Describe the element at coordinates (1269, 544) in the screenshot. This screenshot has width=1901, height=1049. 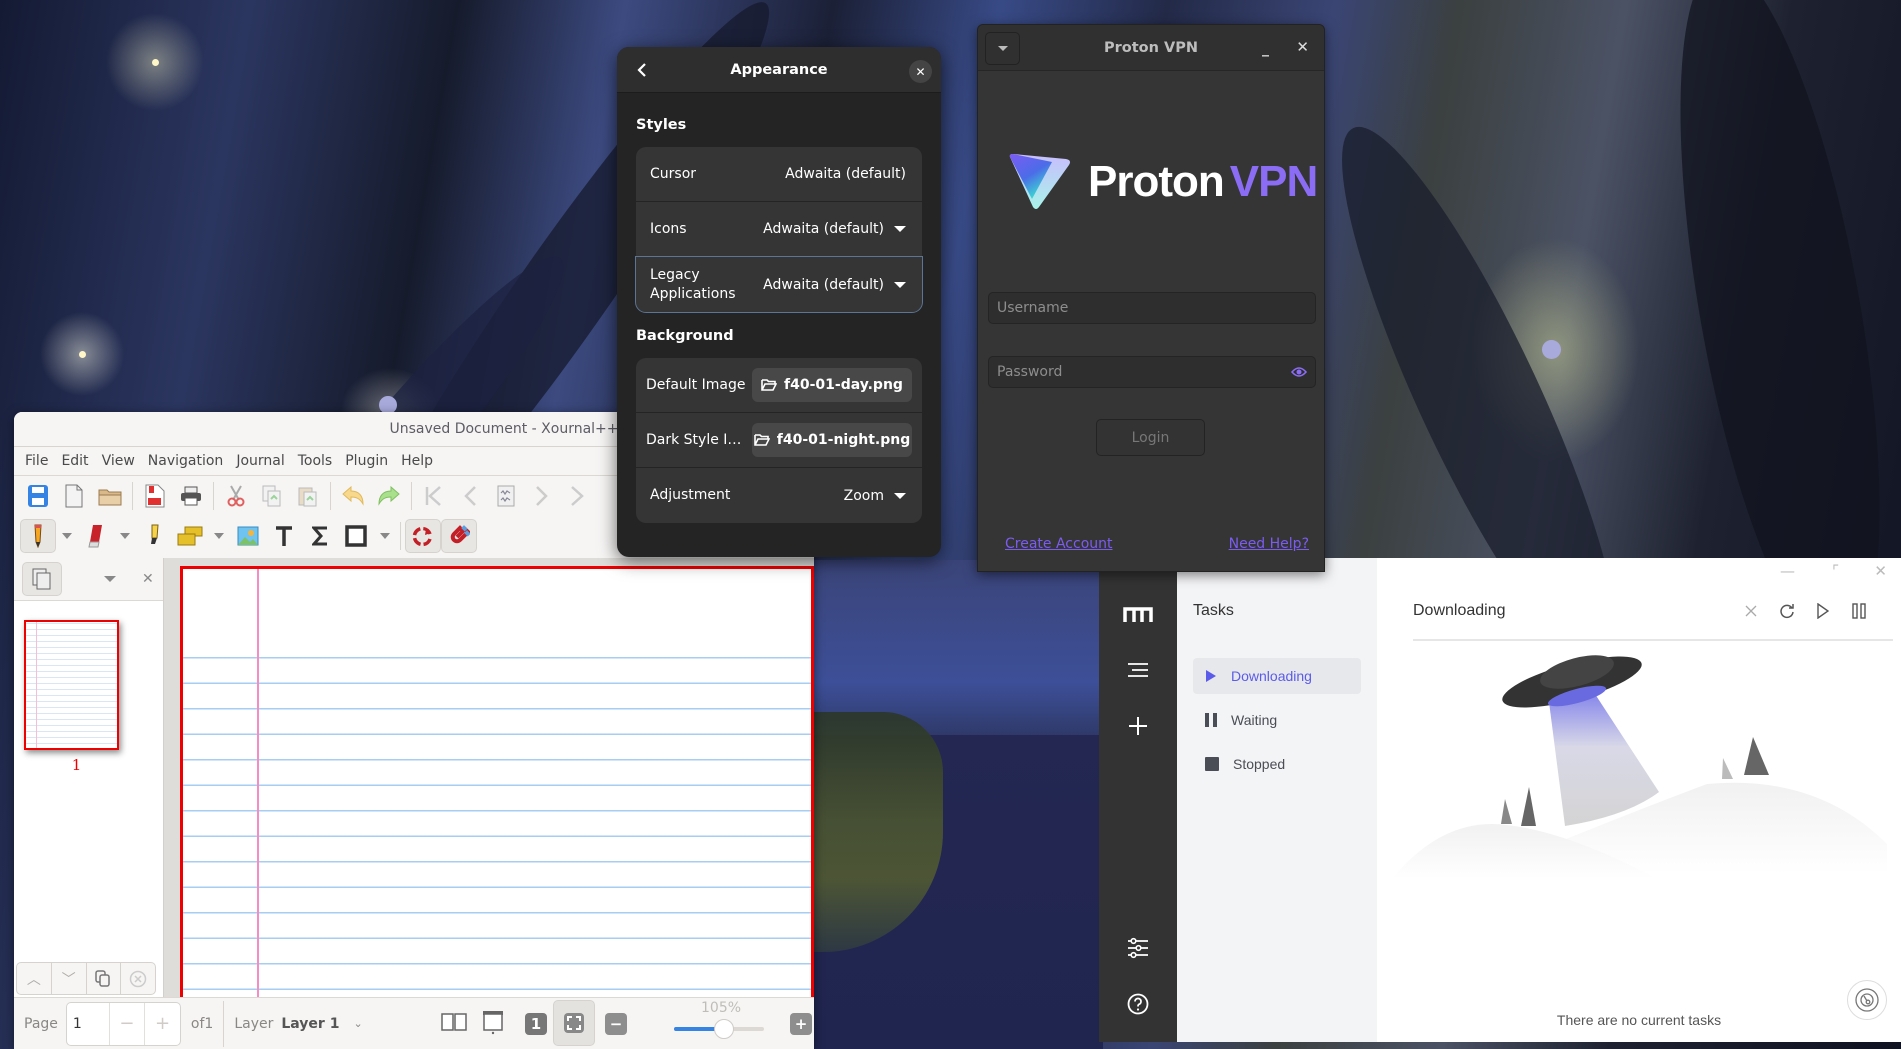
I see `need-help-link: Need Help?` at that location.